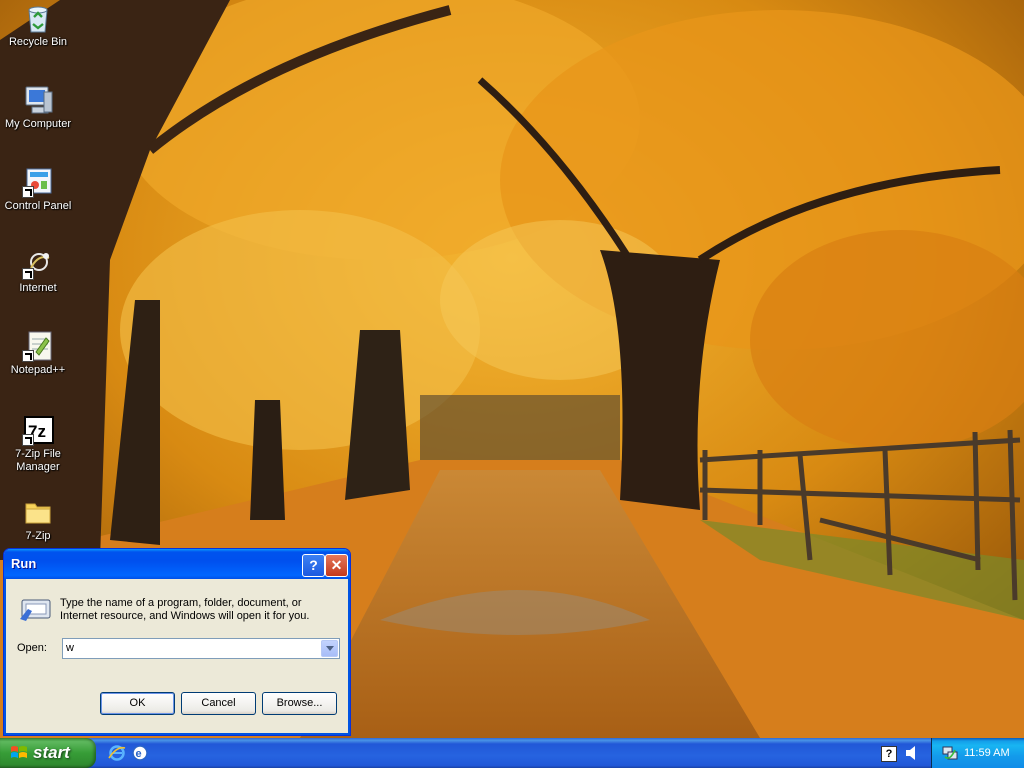 The width and height of the screenshot is (1024, 768). I want to click on internet-icon, so click(38, 264).